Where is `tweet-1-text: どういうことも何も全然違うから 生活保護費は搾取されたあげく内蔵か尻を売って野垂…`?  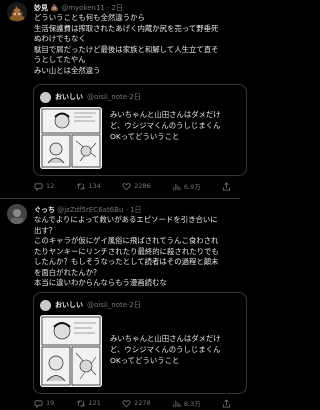 tweet-1-text: どういうことも何も全然違うから 生活保護費は搾取されたあげく内蔵か尻を売って野垂… is located at coordinates (136, 44).